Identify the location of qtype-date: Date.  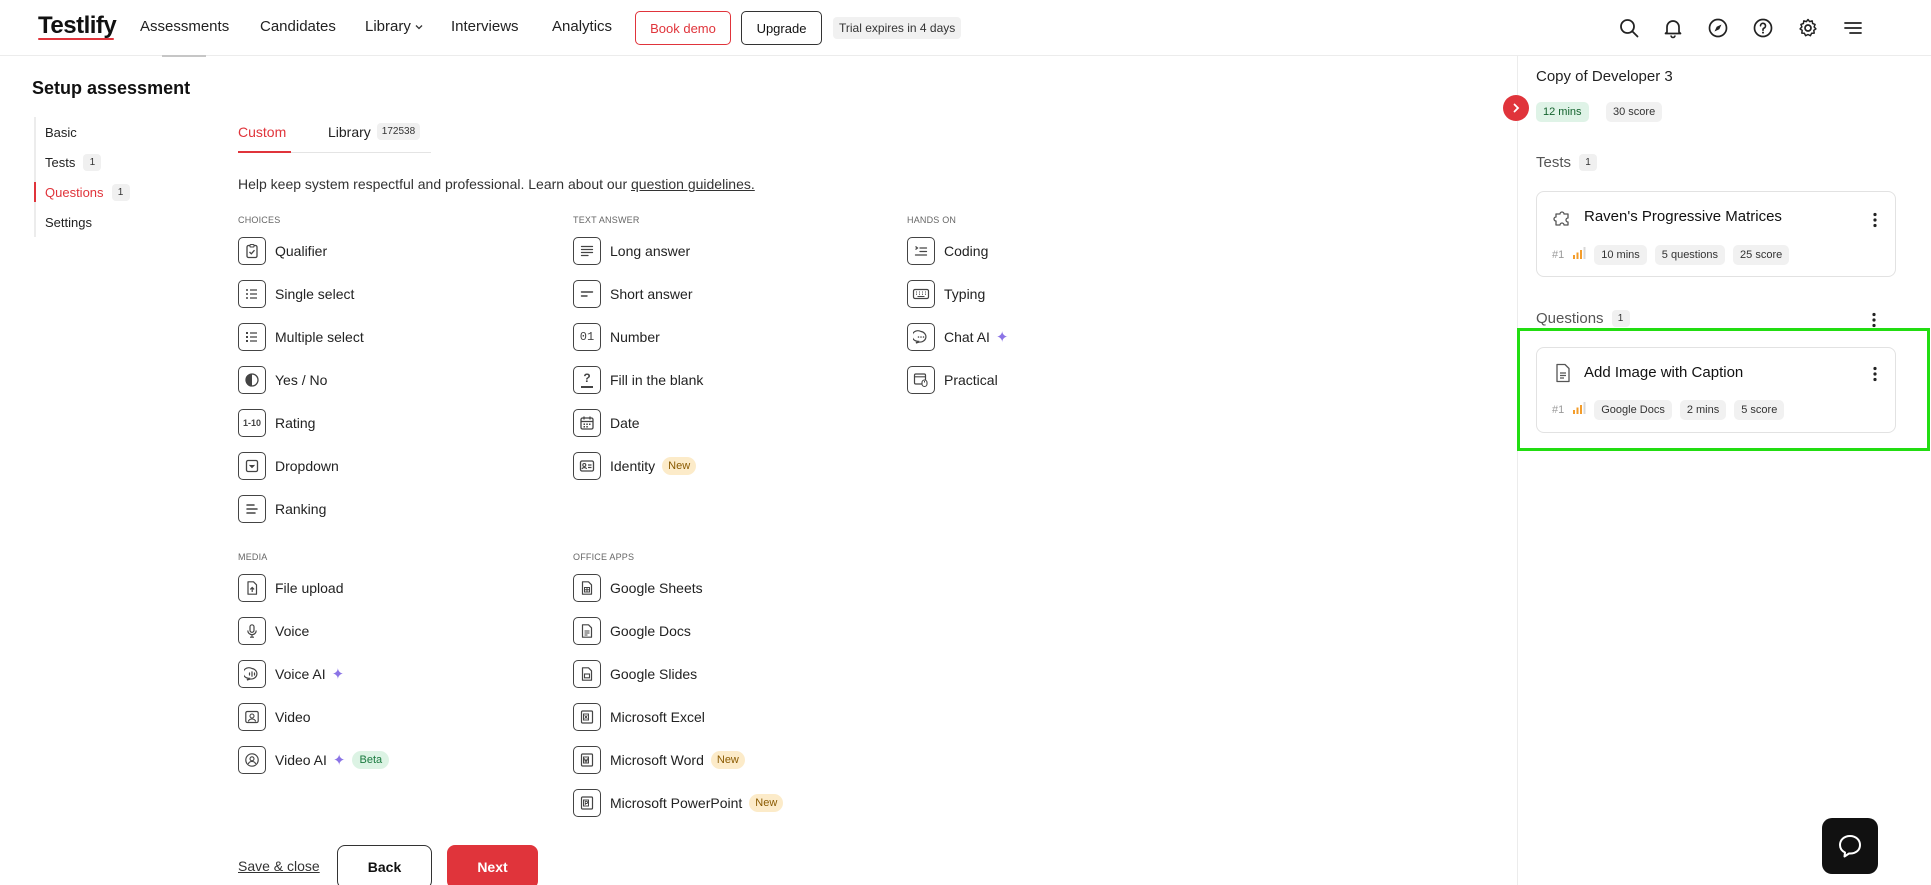
(606, 423).